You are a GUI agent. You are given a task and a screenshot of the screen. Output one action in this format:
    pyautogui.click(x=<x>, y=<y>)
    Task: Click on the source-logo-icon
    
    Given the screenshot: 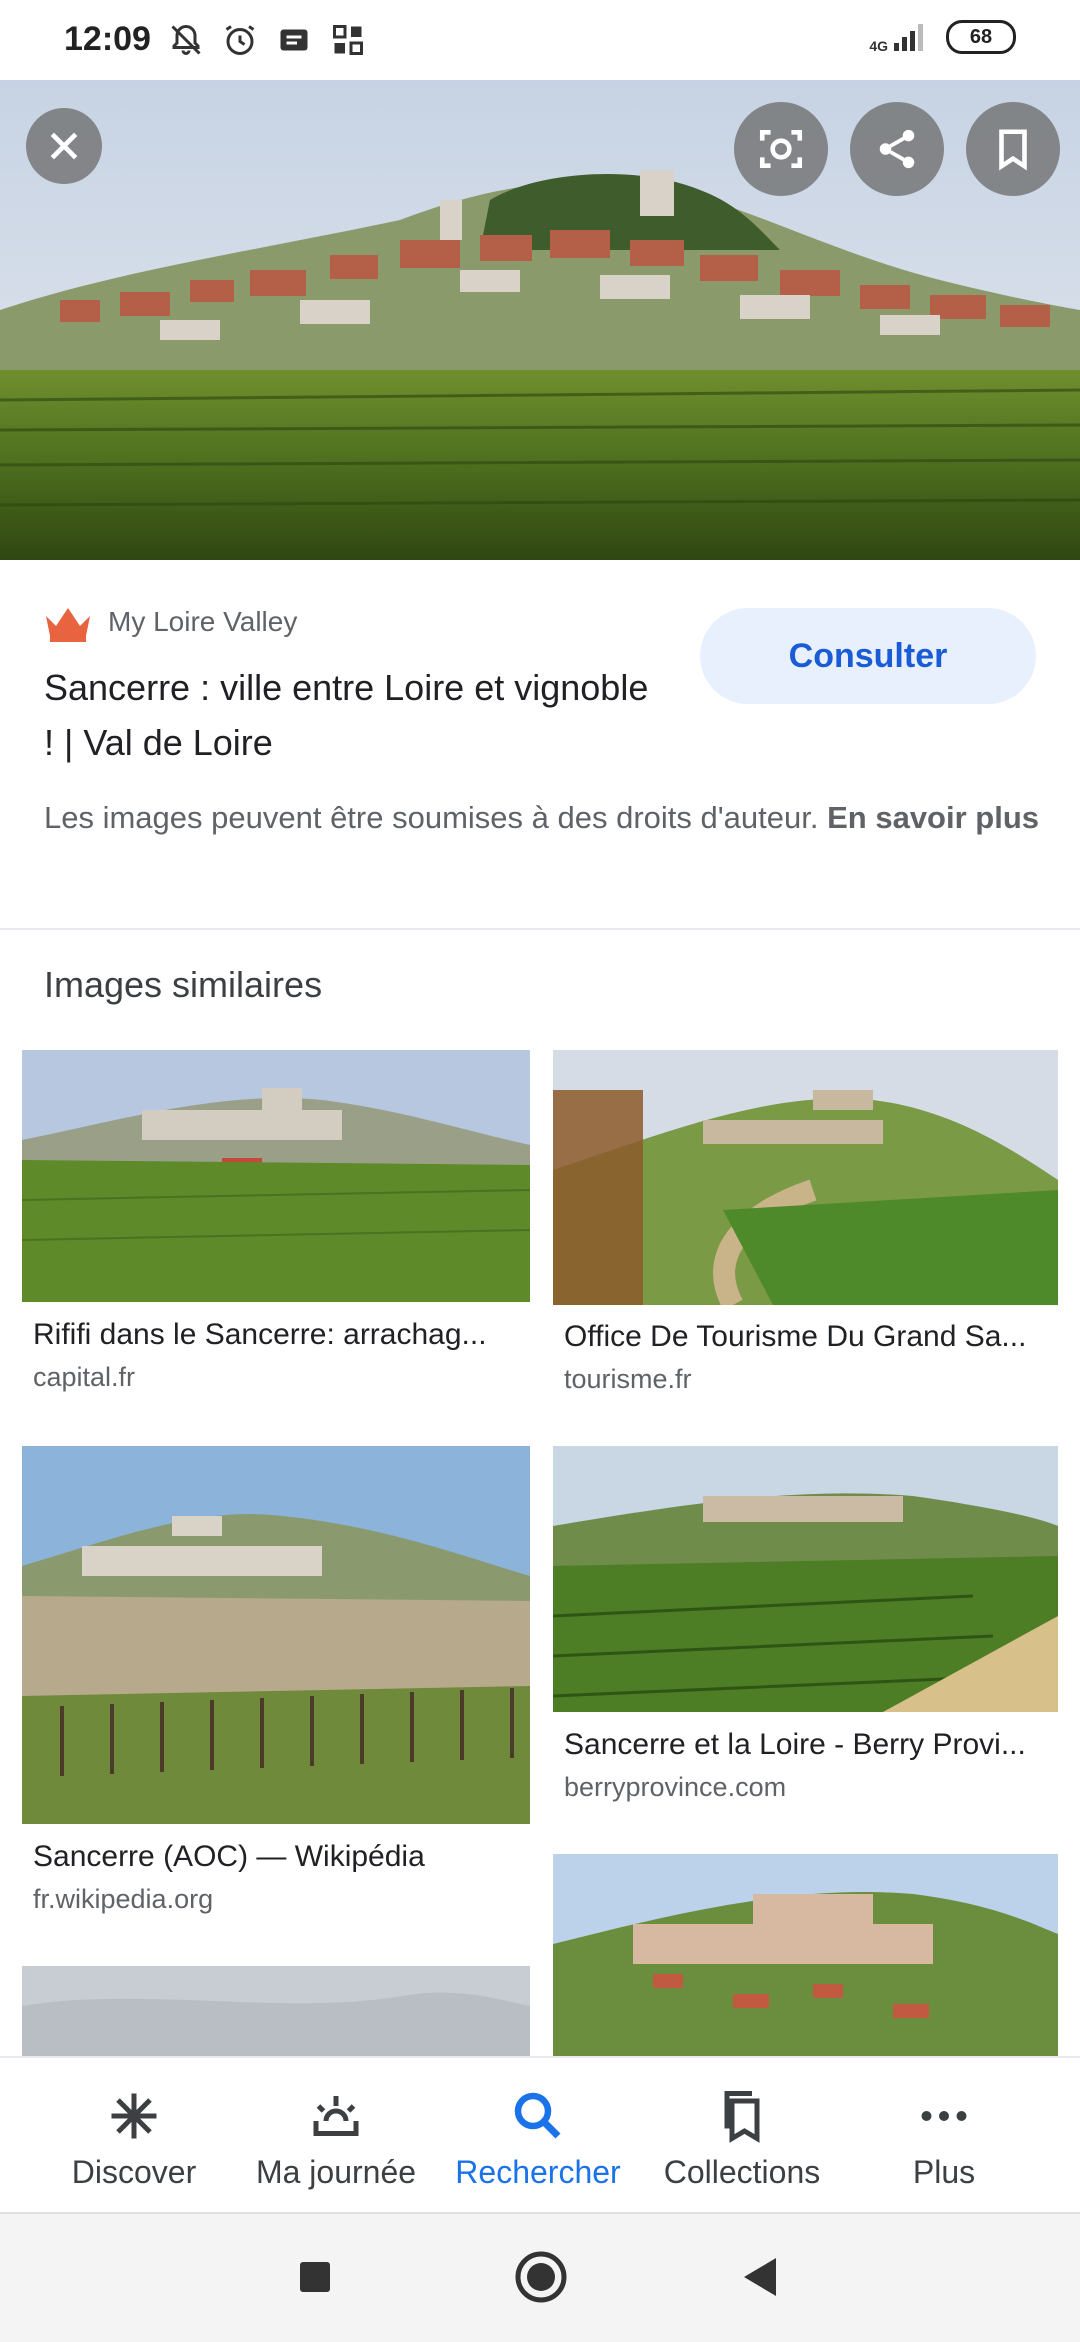 What is the action you would take?
    pyautogui.click(x=68, y=622)
    